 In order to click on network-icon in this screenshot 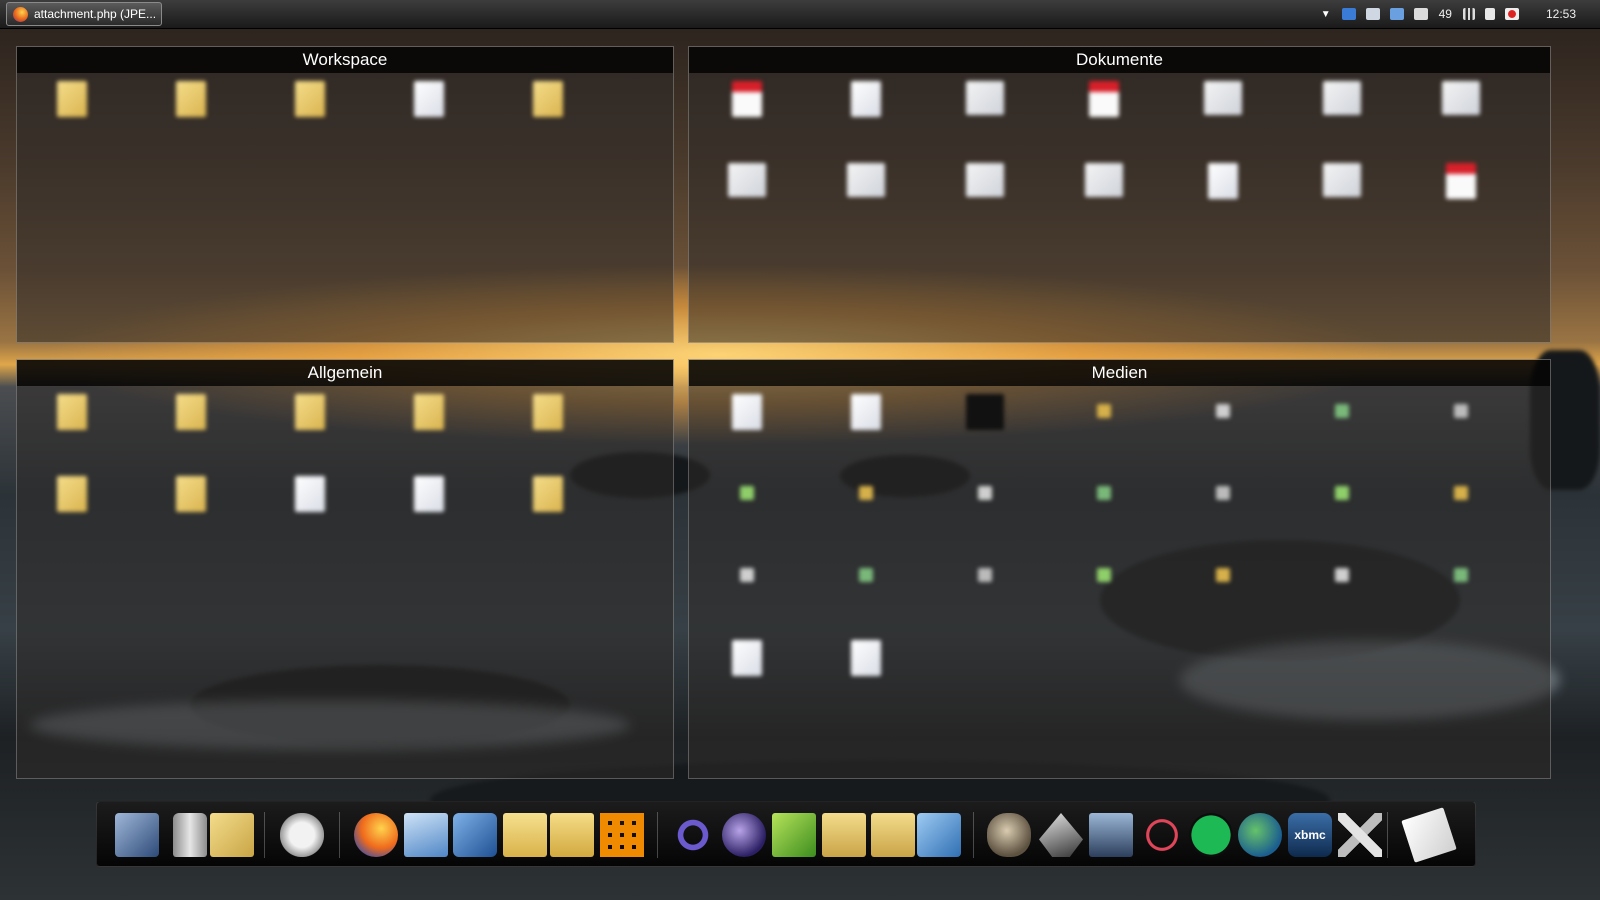, I will do `click(1162, 835)`.